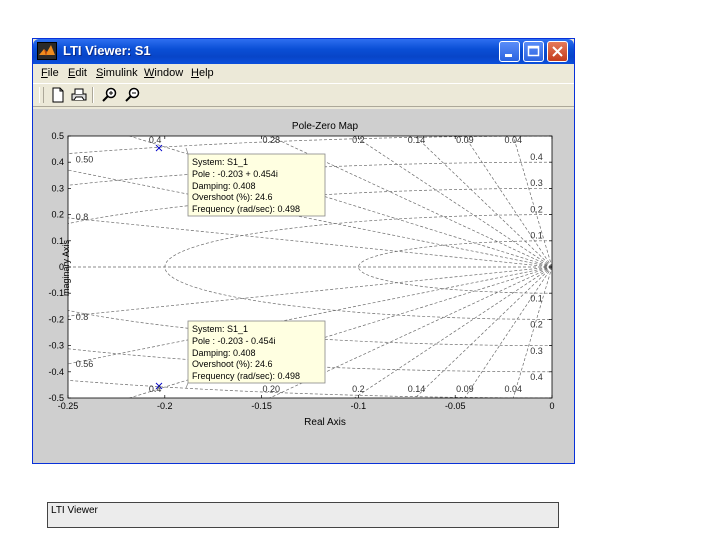  Describe the element at coordinates (57, 162) in the screenshot. I see `y-tick-label: 0.4` at that location.